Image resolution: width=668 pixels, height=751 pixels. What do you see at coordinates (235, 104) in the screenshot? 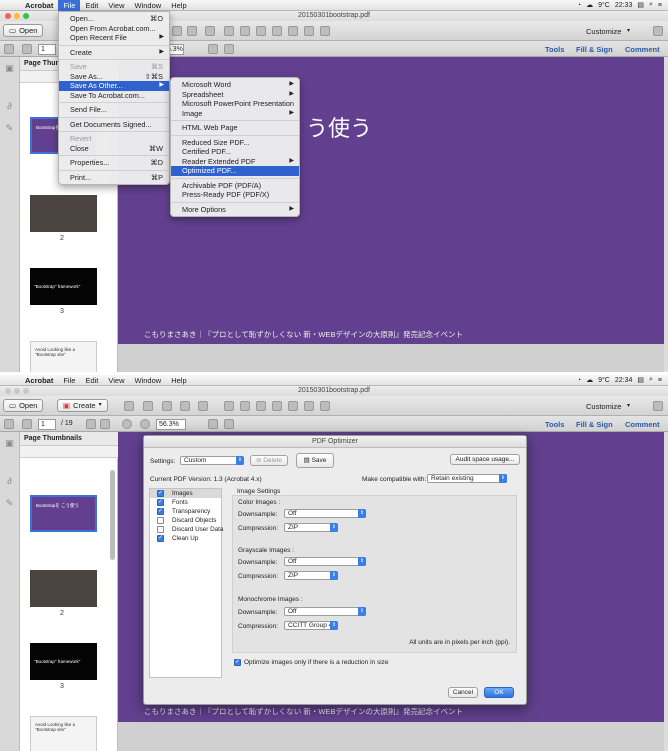
I see `save-as-other-item: Microsoft PowerPoint Presentation` at bounding box center [235, 104].